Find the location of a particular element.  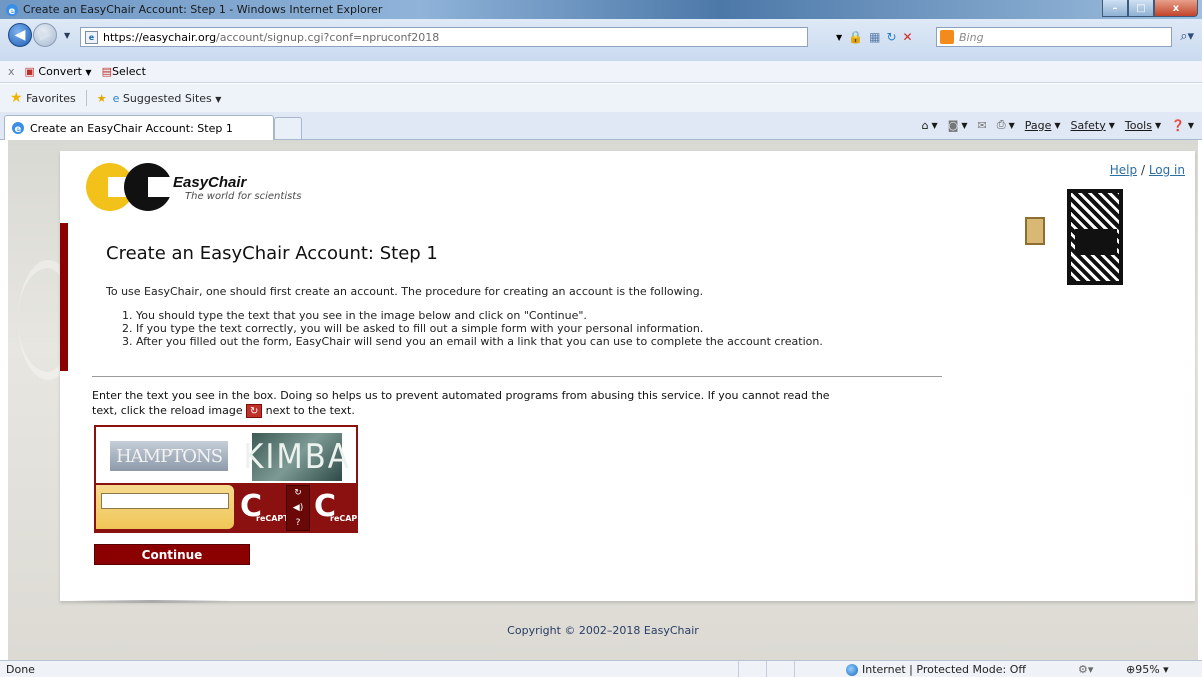

status-text: Done is located at coordinates (20, 669).